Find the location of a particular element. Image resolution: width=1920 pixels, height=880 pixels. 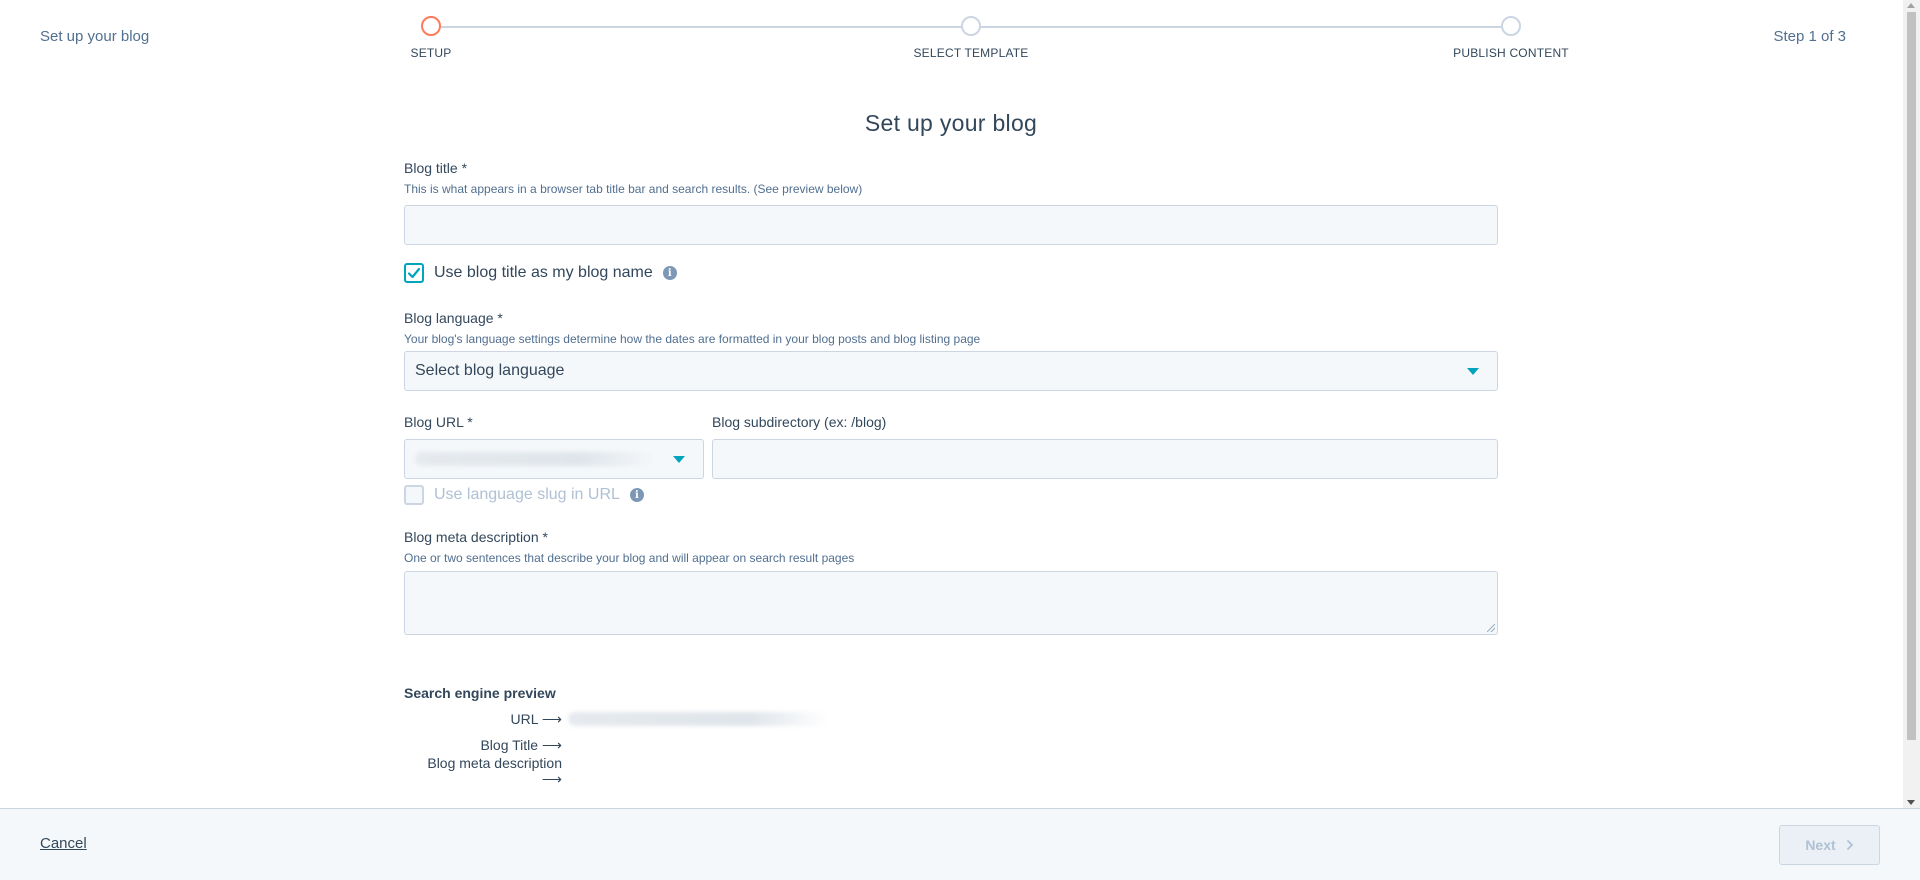

preview-row-blog-title: Blog Title ⟶ is located at coordinates (951, 745).